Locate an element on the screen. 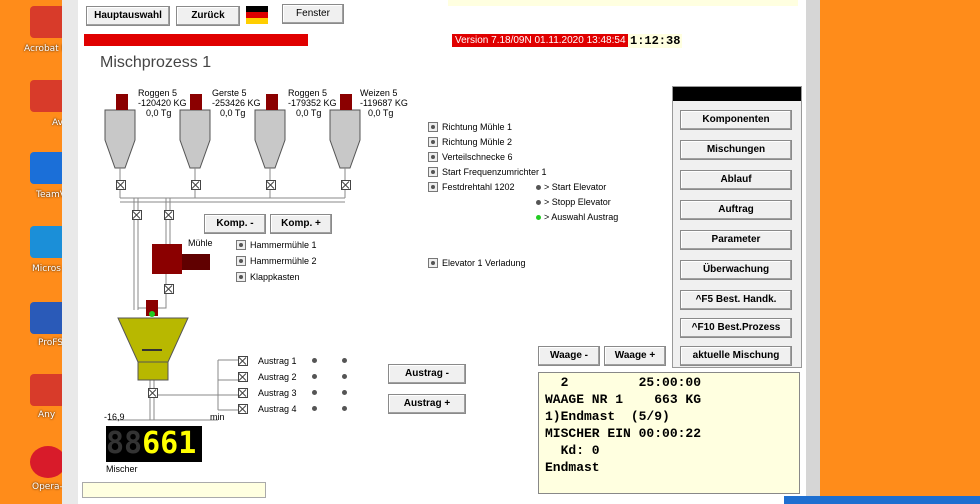 Image resolution: width=980 pixels, height=504 pixels. mischungen-button: Mischungen is located at coordinates (736, 150).